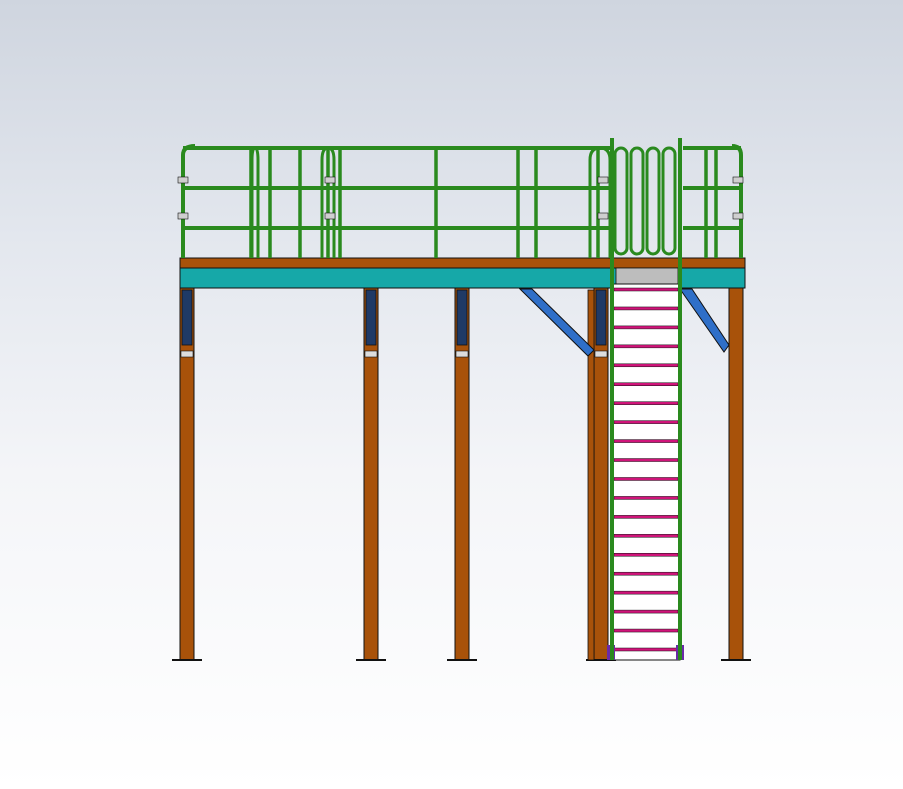  Describe the element at coordinates (736, 474) in the screenshot. I see `steel-column` at that location.